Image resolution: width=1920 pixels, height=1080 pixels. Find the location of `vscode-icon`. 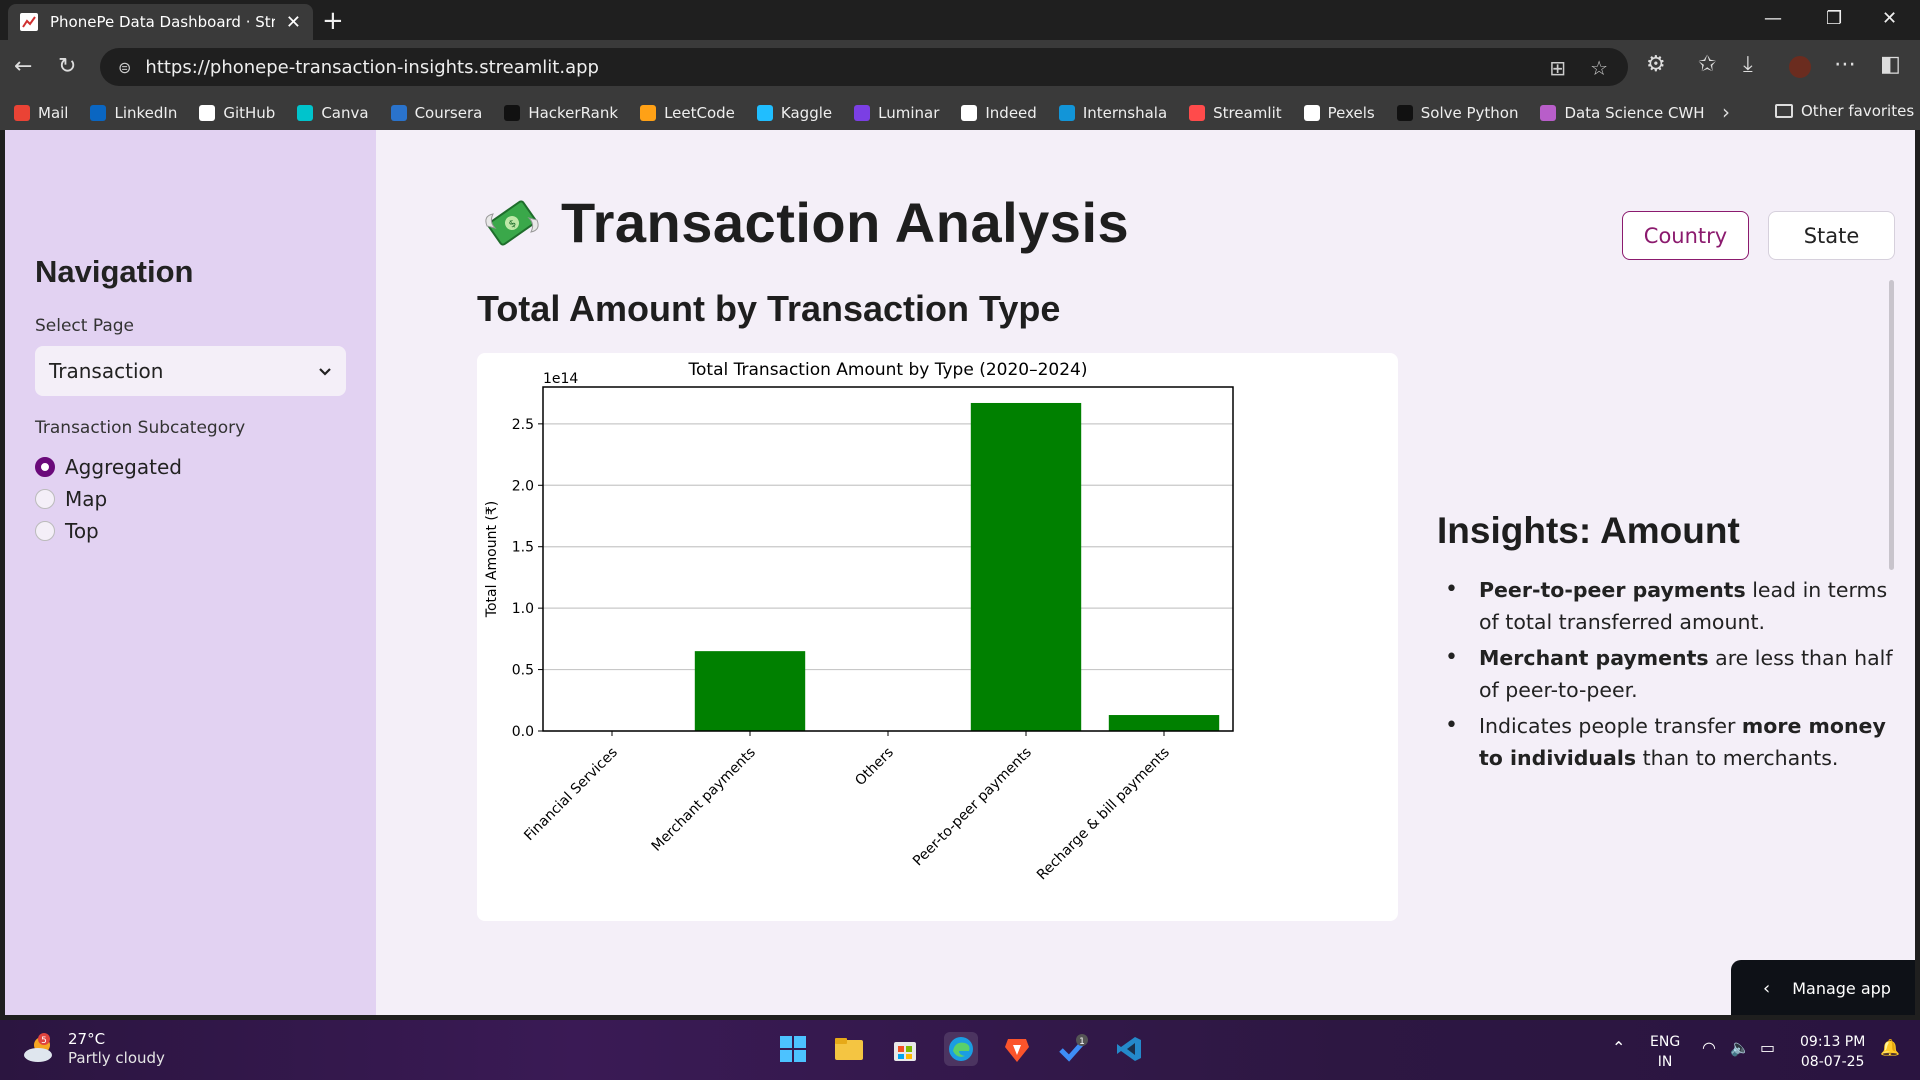

vscode-icon is located at coordinates (1129, 1049).